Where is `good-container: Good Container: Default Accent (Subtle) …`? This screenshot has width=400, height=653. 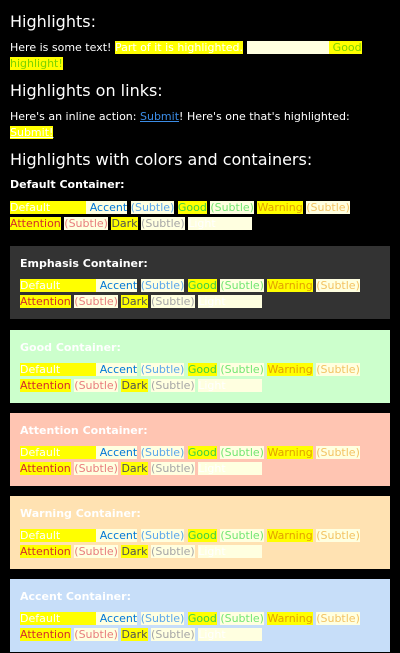
good-container: Good Container: Default Accent (Subtle) … is located at coordinates (200, 366).